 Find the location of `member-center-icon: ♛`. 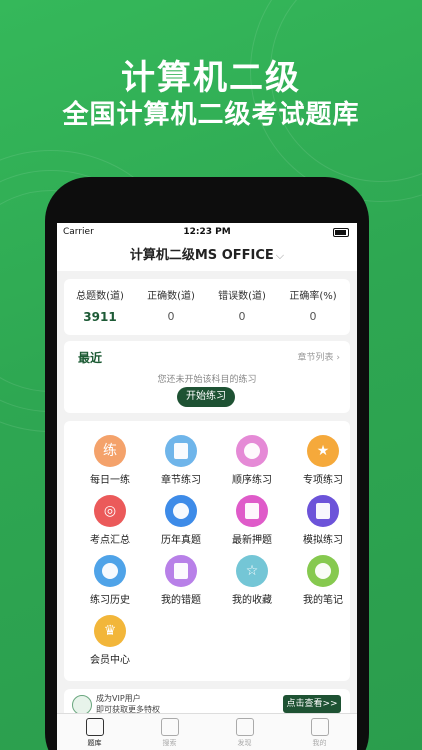

member-center-icon: ♛ is located at coordinates (110, 631).